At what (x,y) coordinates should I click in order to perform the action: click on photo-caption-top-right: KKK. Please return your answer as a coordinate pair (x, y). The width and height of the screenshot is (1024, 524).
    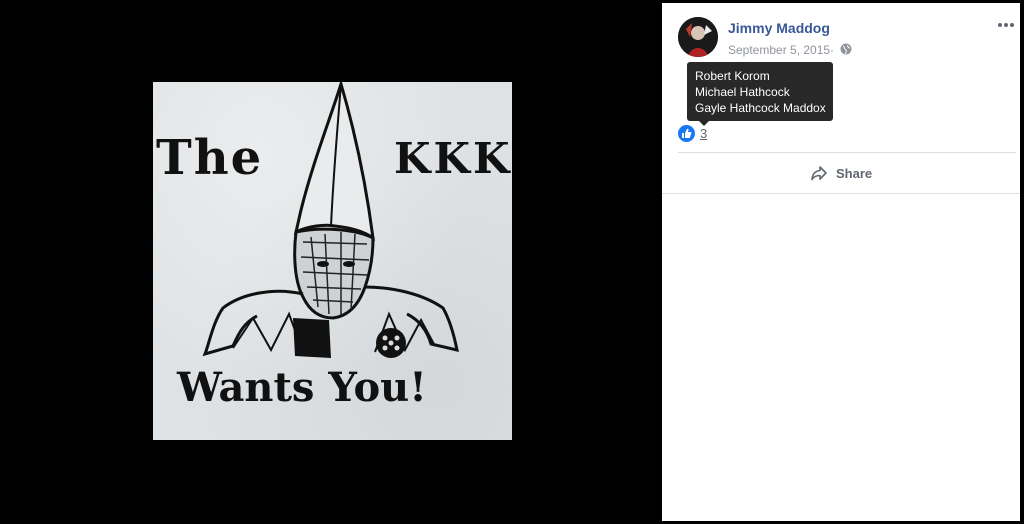
    Looking at the image, I should click on (453, 158).